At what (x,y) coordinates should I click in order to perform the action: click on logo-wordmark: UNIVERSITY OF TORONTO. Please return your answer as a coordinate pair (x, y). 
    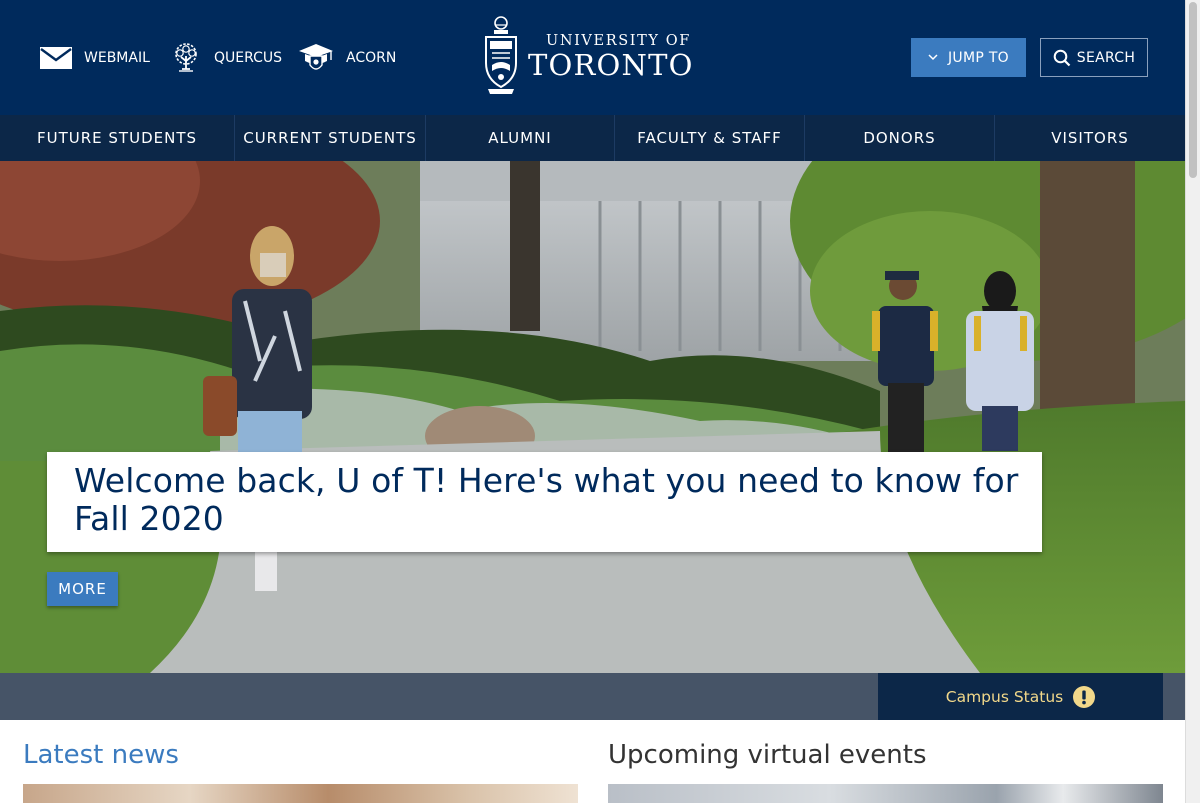
    Looking at the image, I should click on (611, 57).